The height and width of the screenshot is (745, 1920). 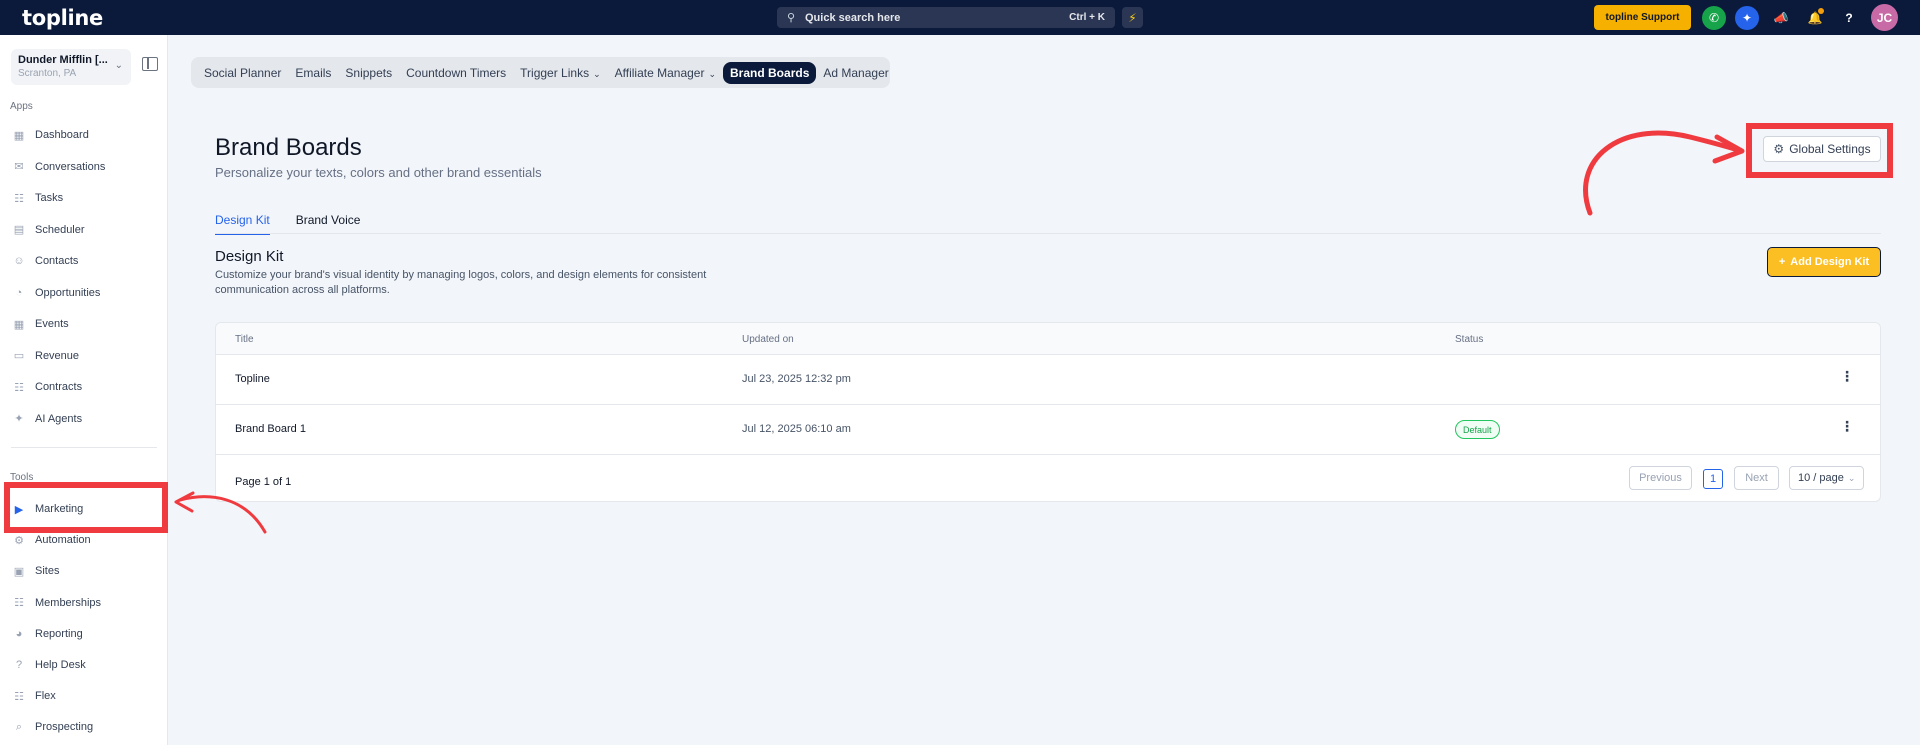 I want to click on arrow-to-global-settings, so click(x=1662, y=173).